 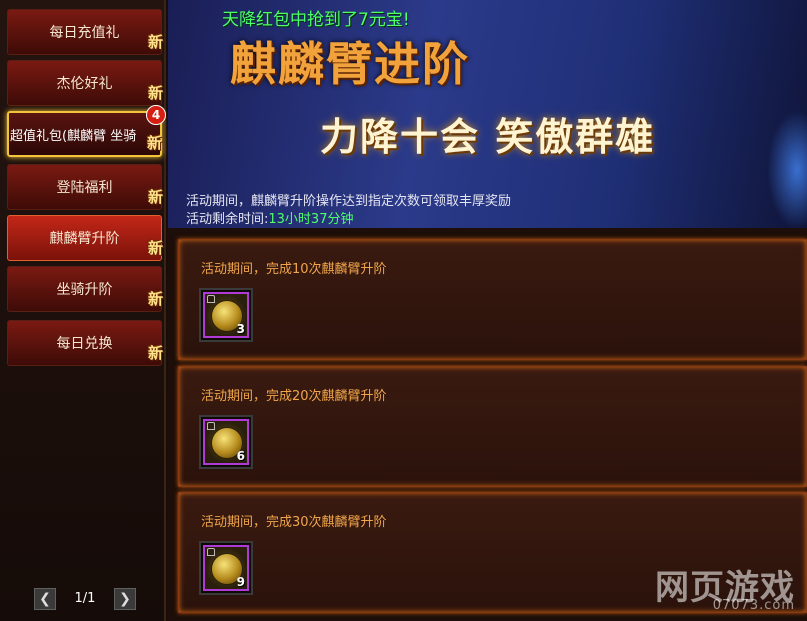 I want to click on pager: ❮ 1/1 ❯, so click(x=86, y=599).